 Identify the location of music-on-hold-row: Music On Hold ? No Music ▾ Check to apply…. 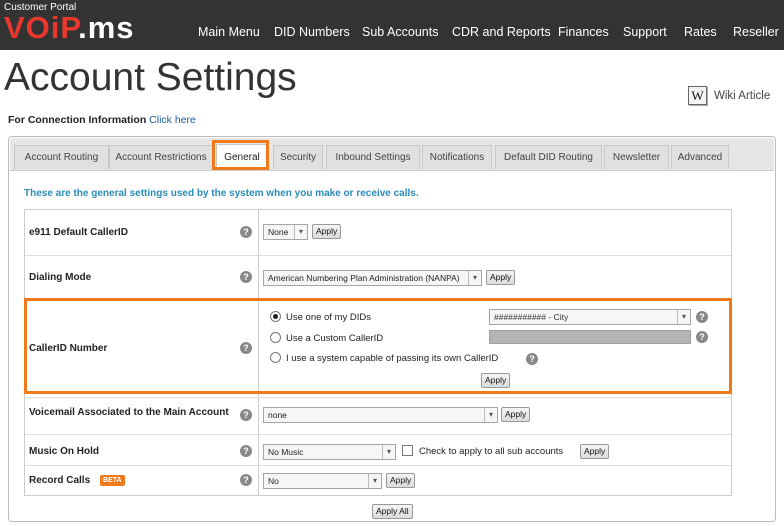
(378, 450).